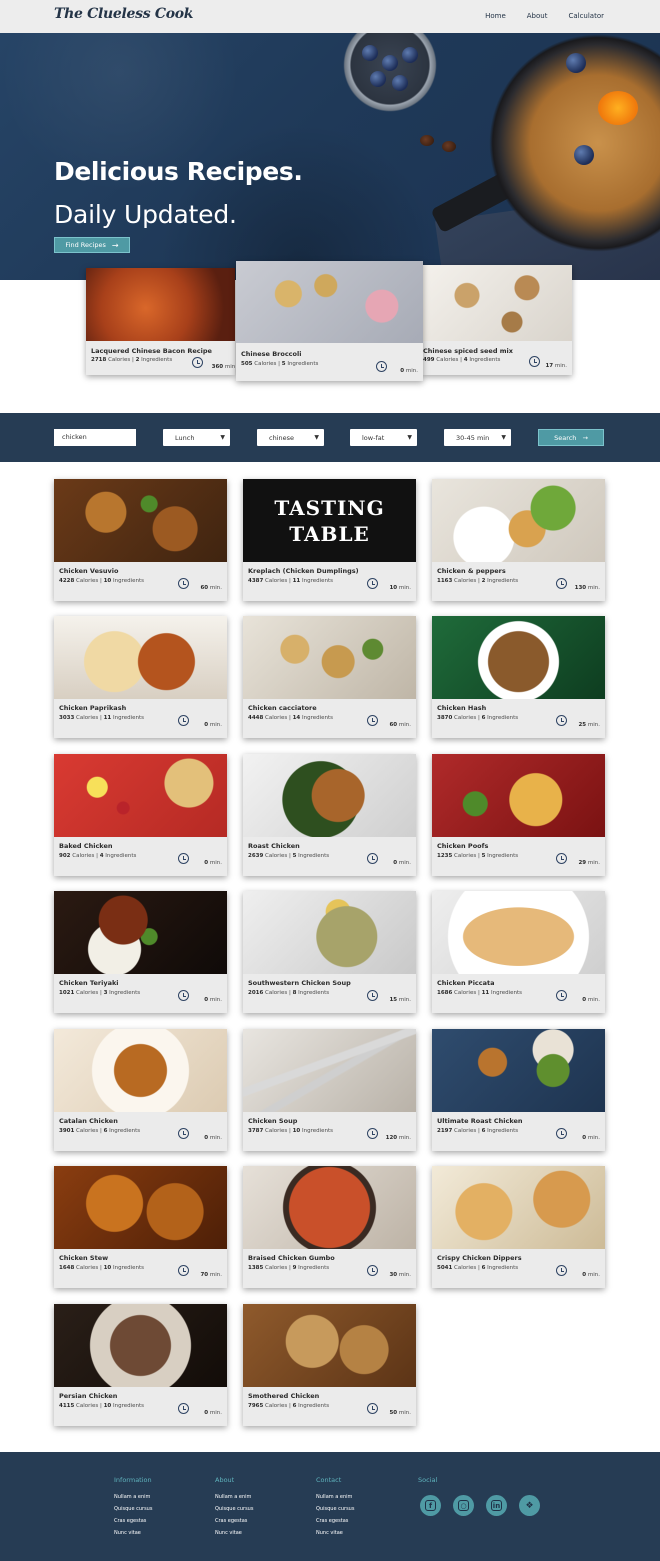  What do you see at coordinates (430, 1505) in the screenshot?
I see `facebook-icon: f` at bounding box center [430, 1505].